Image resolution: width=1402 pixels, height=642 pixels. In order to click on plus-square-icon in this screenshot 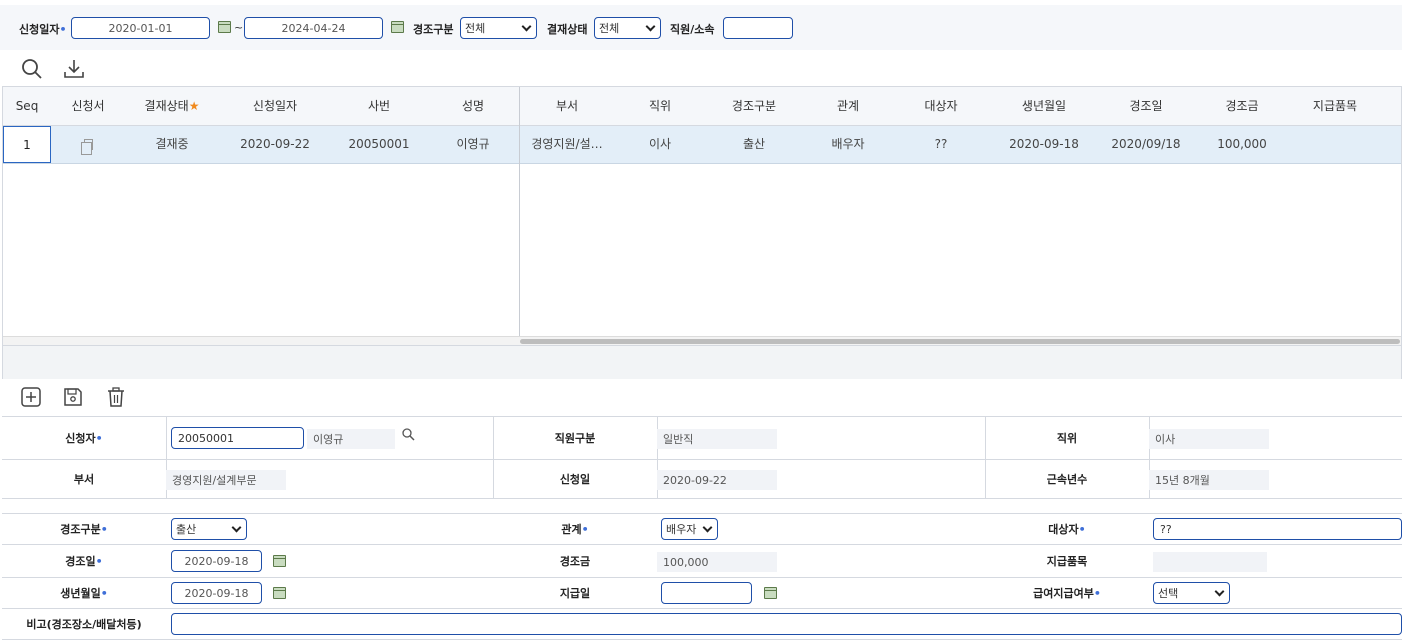, I will do `click(31, 398)`.